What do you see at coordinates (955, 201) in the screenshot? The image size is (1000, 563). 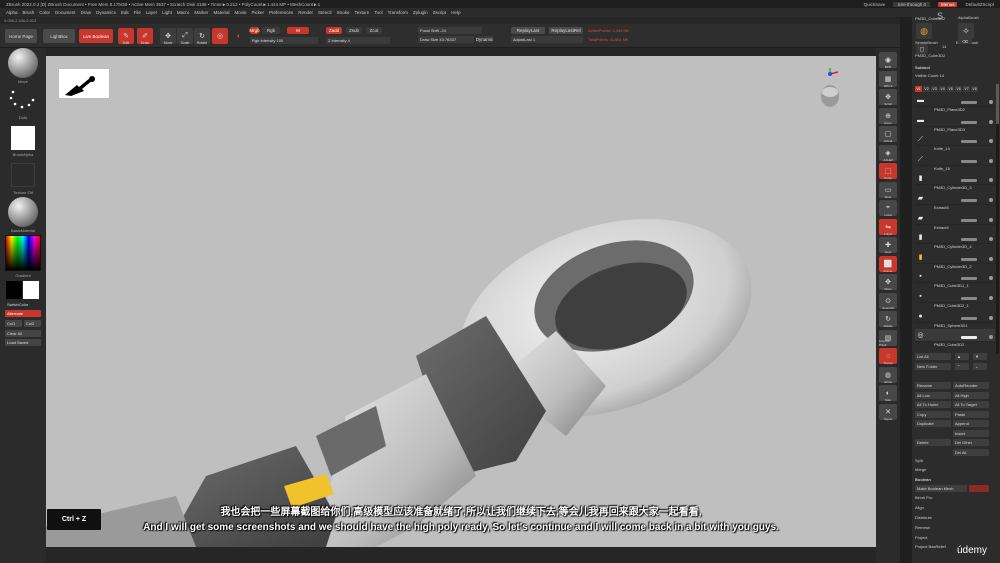 I see `subtool-row: ▰ Extract5` at bounding box center [955, 201].